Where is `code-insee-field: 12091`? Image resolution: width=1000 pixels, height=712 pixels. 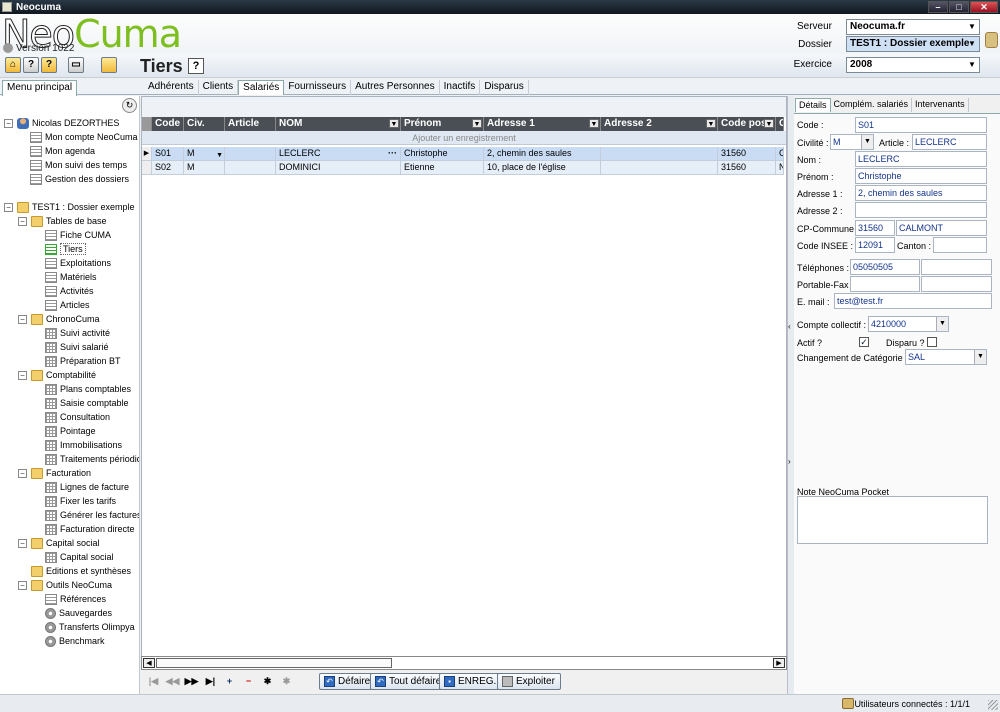 code-insee-field: 12091 is located at coordinates (875, 245).